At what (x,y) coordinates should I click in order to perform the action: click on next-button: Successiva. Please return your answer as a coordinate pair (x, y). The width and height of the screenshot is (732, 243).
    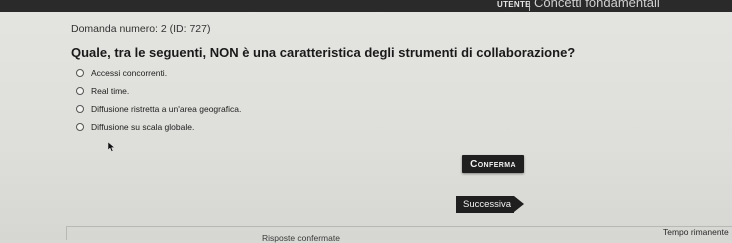
    Looking at the image, I should click on (485, 204).